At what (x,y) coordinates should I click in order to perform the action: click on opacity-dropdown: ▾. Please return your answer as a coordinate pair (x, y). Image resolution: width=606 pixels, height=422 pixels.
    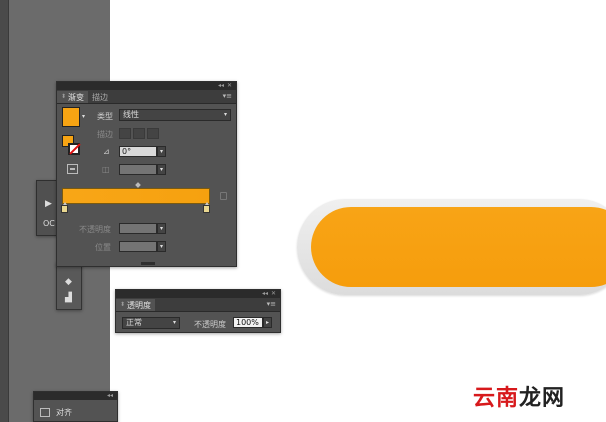
    Looking at the image, I should click on (161, 228).